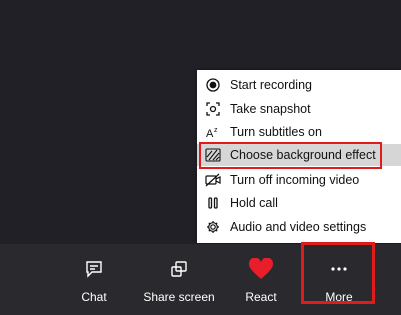 The image size is (401, 315). What do you see at coordinates (210, 133) in the screenshot?
I see `svg-text: A` at bounding box center [210, 133].